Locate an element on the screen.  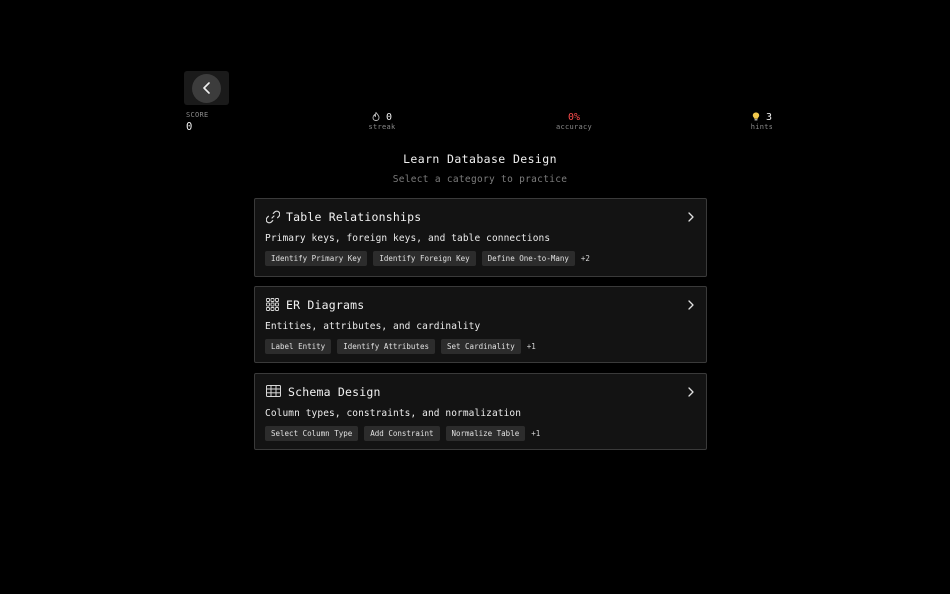
tag: Select Column Type is located at coordinates (312, 433).